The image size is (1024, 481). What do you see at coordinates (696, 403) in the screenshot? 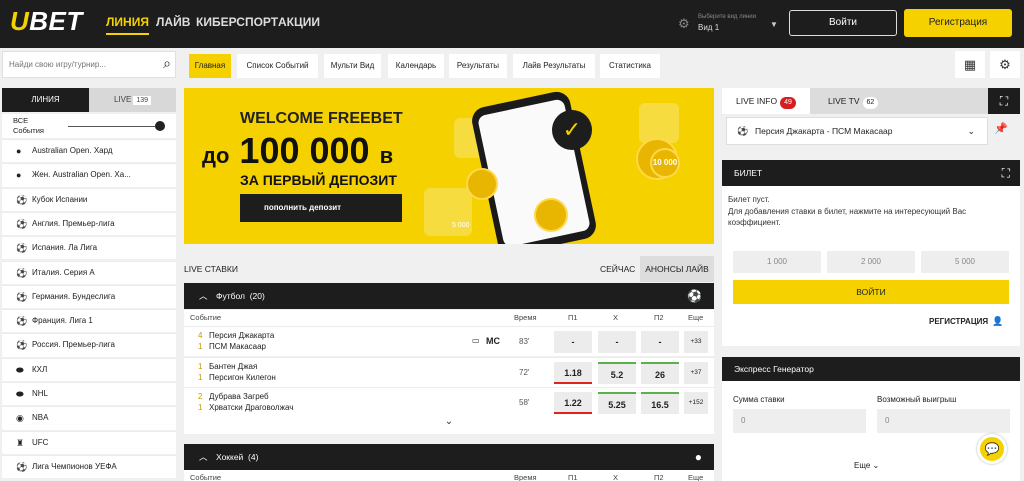
I see `more-markets-button: +152` at bounding box center [696, 403].